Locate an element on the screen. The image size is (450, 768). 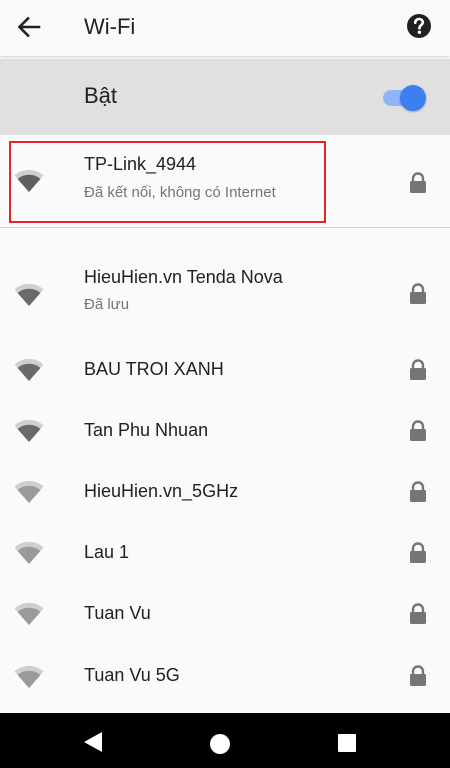
help-circle-icon is located at coordinates (419, 26).